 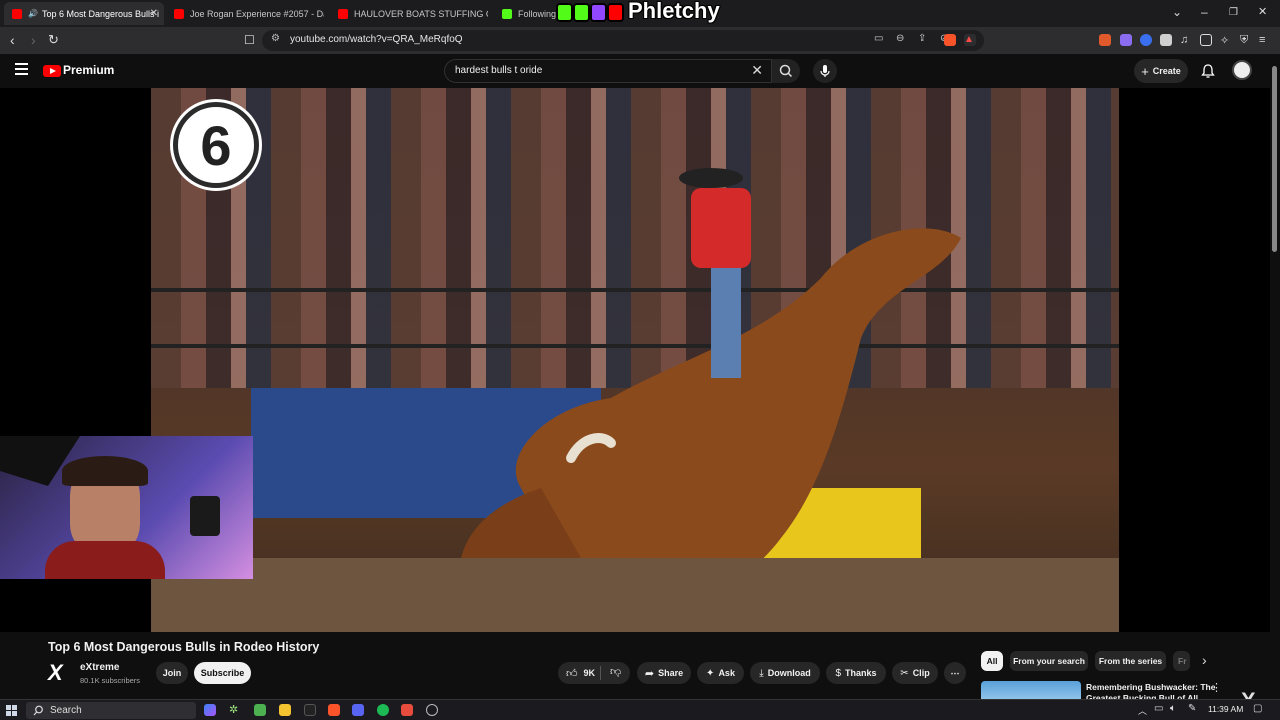 I want to click on scissors-icon: ✂, so click(x=904, y=673).